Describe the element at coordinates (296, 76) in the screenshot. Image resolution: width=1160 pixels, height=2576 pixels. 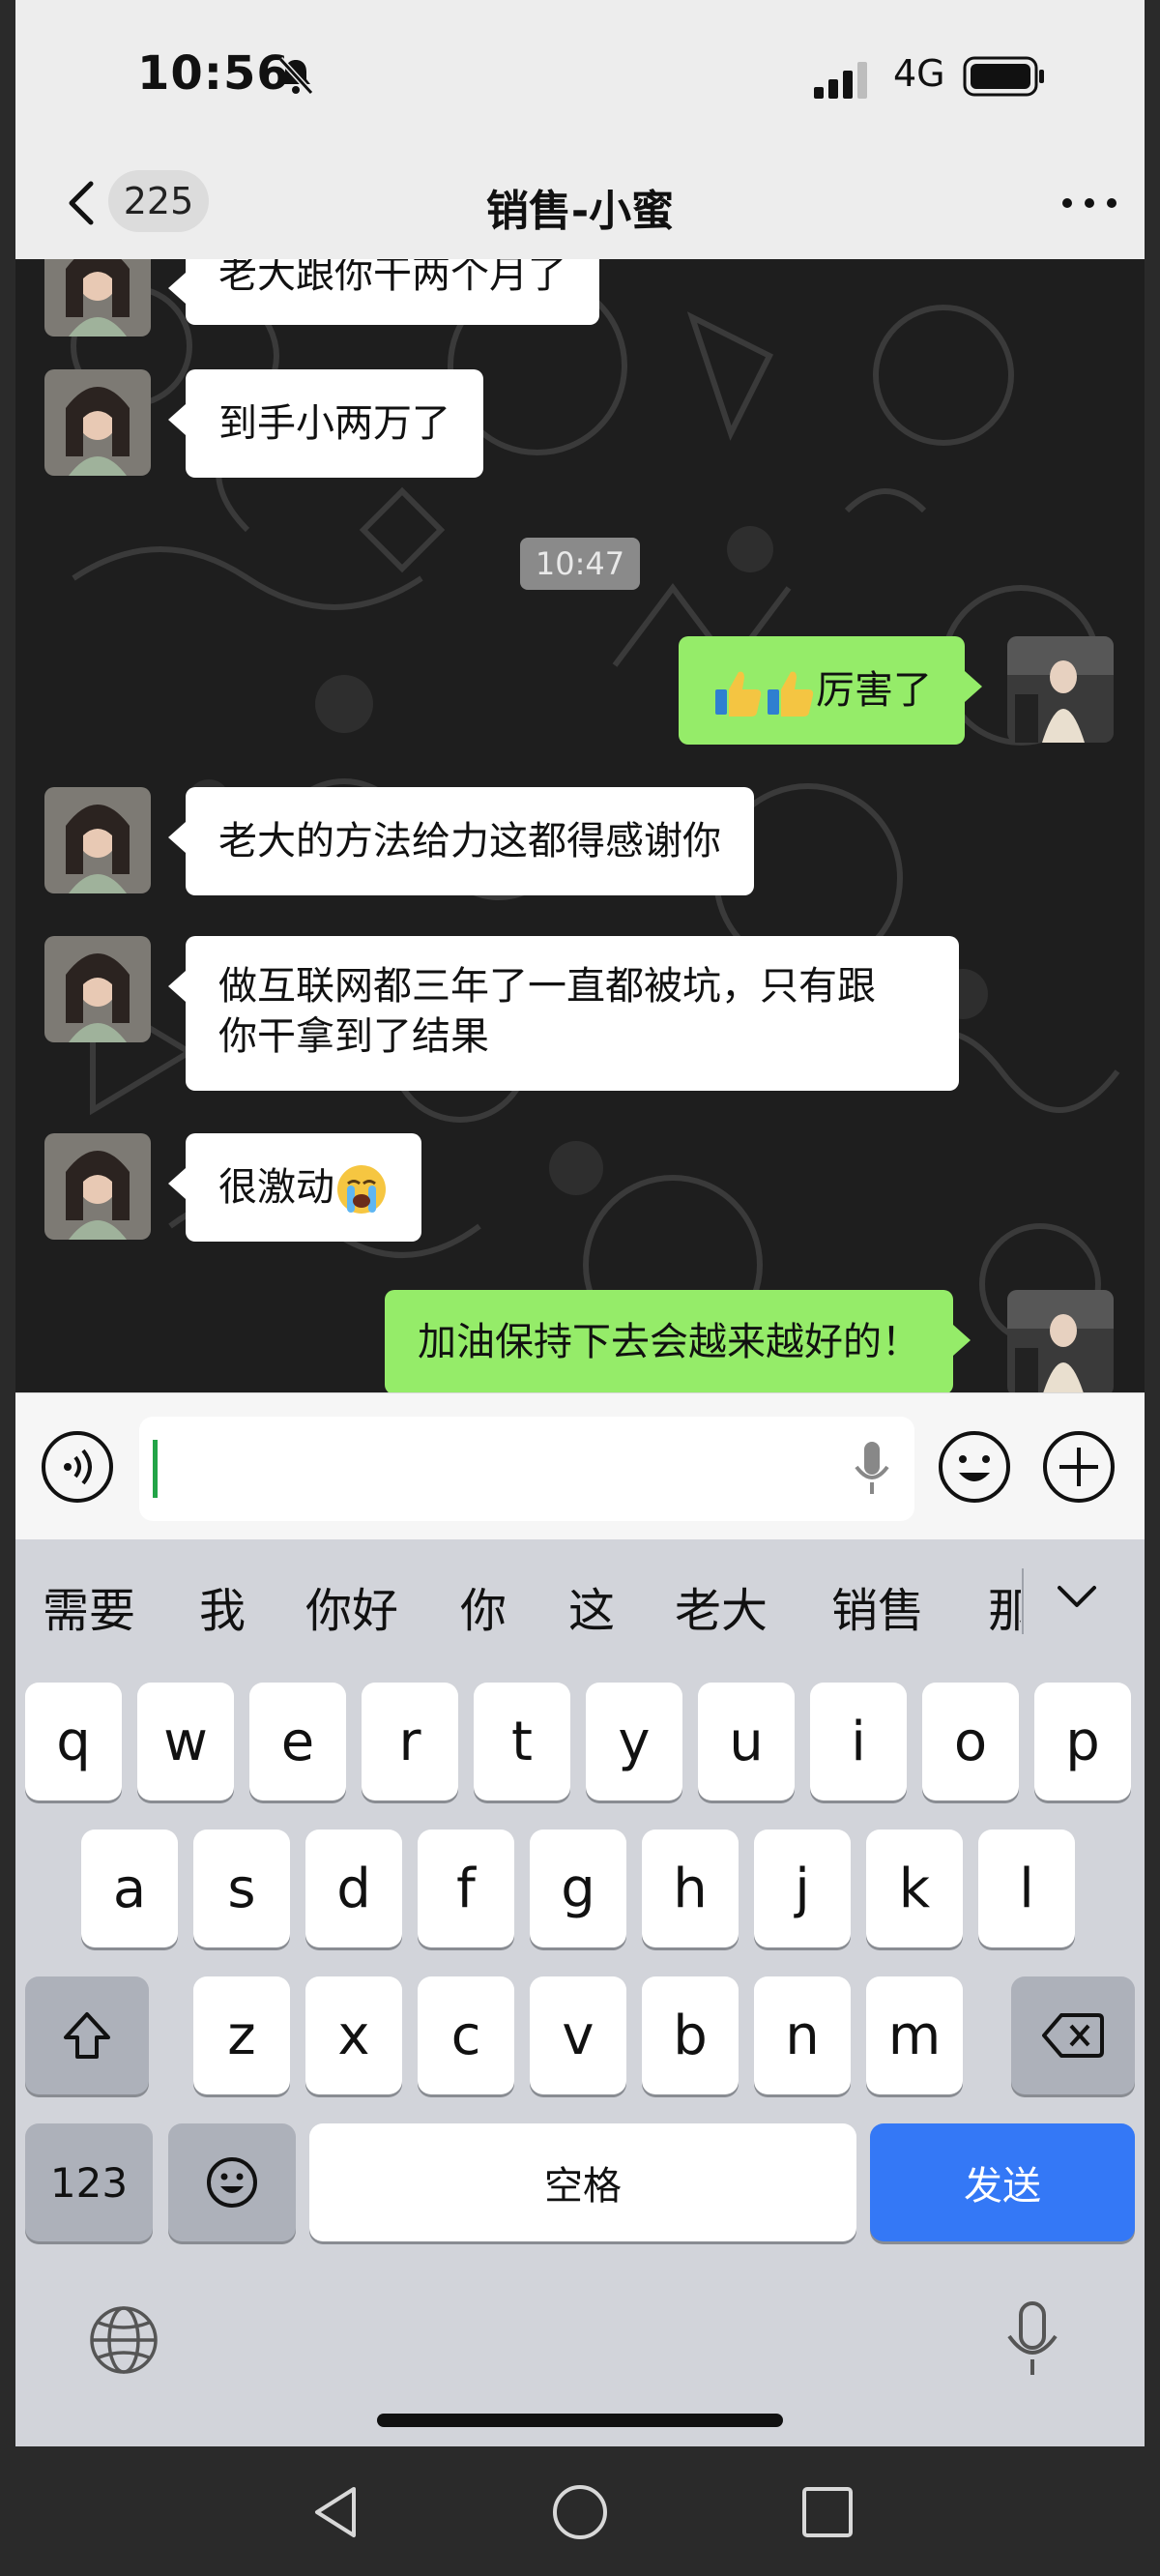
I see `bell-muted-icon` at that location.